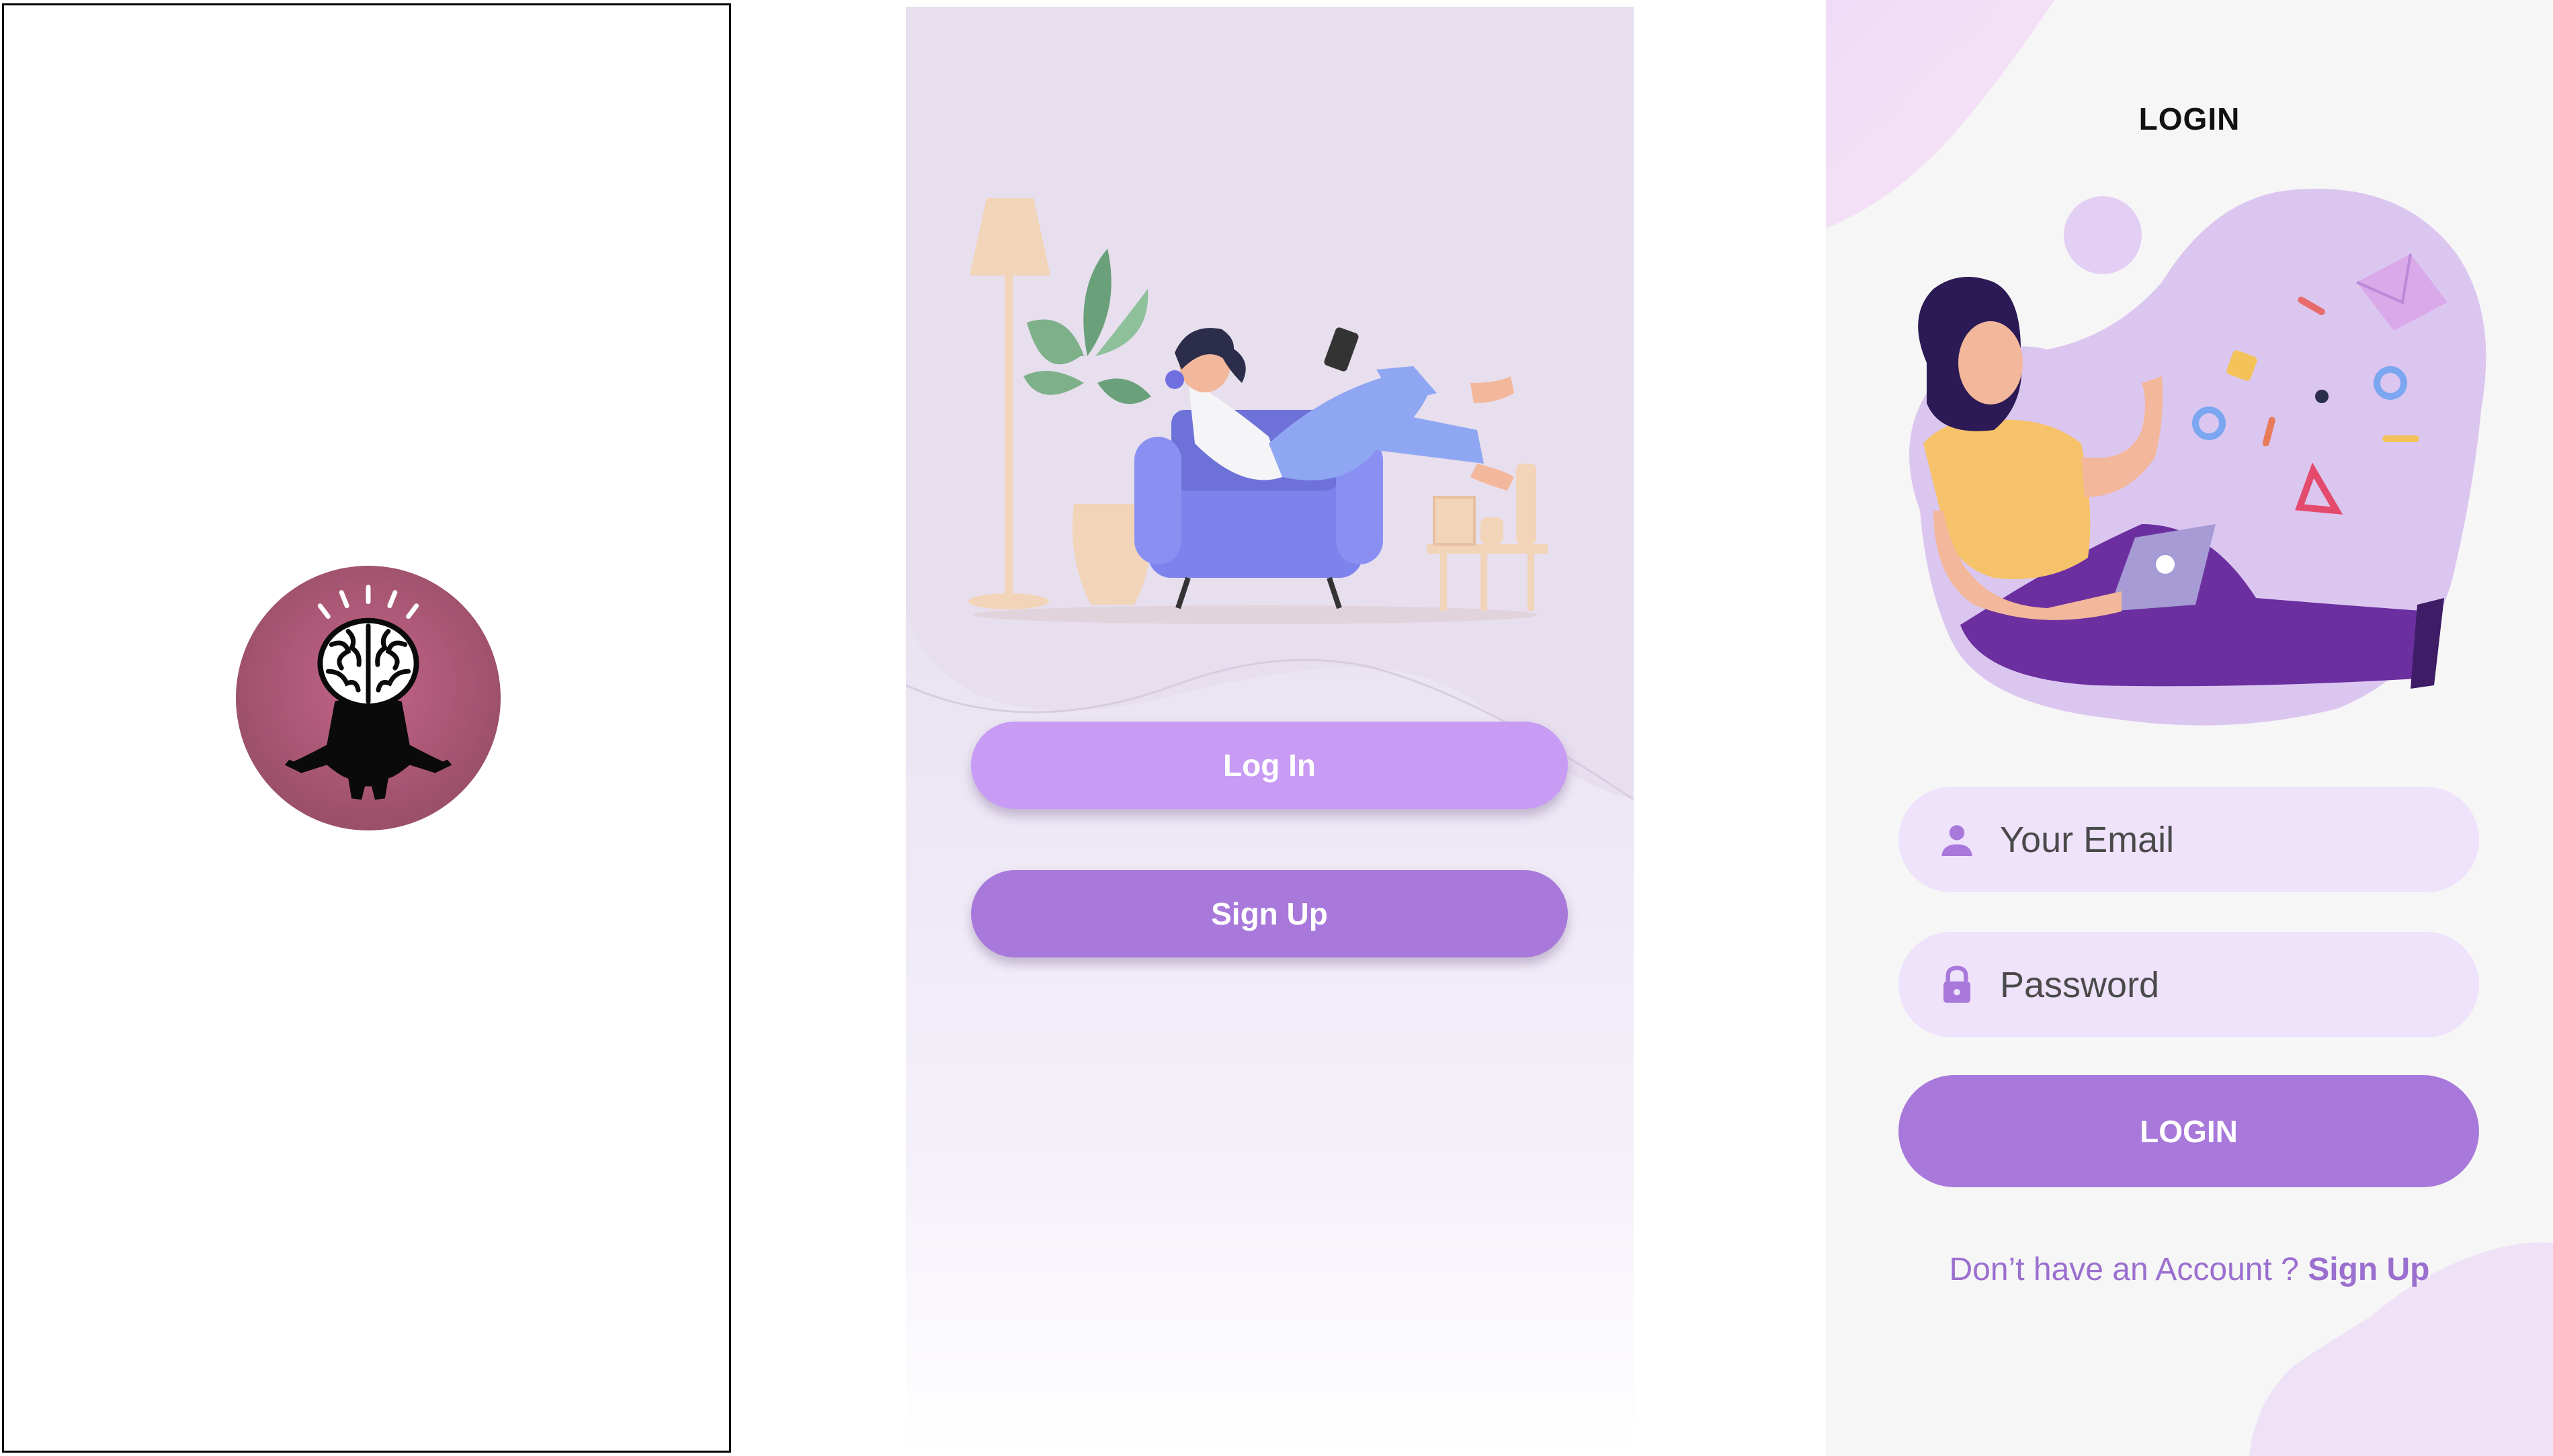 Image resolution: width=2553 pixels, height=1456 pixels. Describe the element at coordinates (2189, 118) in the screenshot. I see `page-title: LOGIN` at that location.